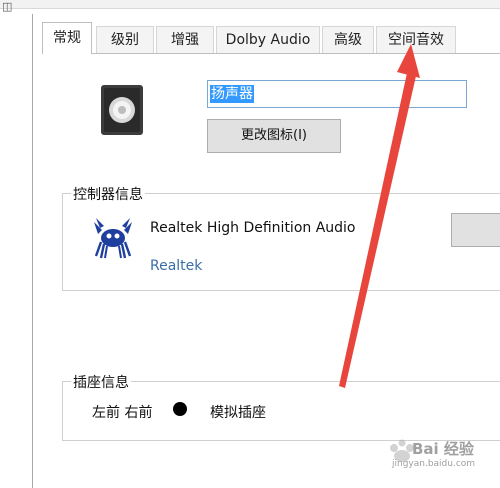  What do you see at coordinates (268, 39) in the screenshot?
I see `tab-dolby-audio: Dolby Audio` at bounding box center [268, 39].